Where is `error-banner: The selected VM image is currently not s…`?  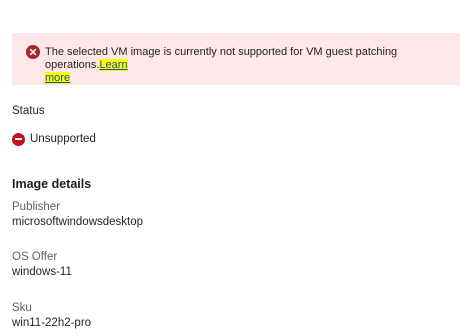 error-banner: The selected VM image is currently not s… is located at coordinates (236, 59).